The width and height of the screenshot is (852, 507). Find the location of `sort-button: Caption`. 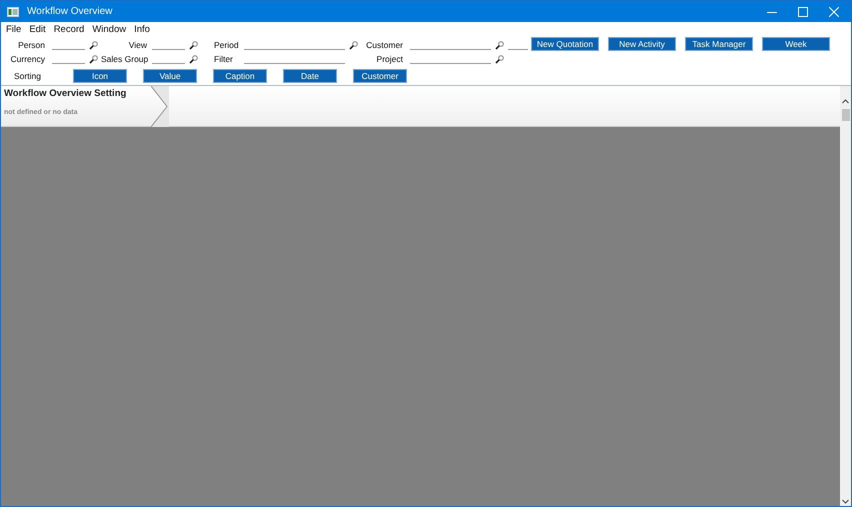

sort-button: Caption is located at coordinates (240, 76).